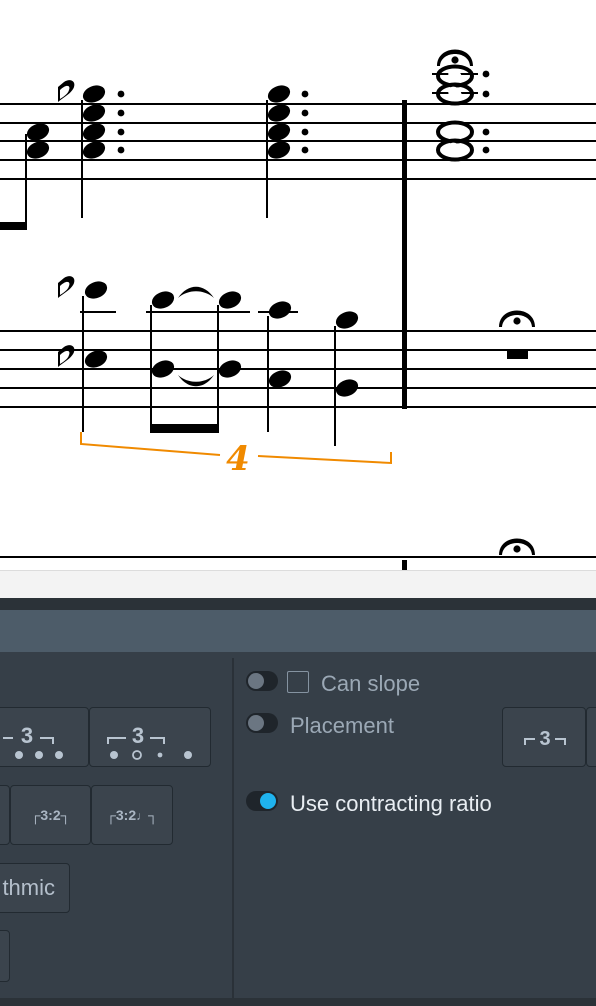 The height and width of the screenshot is (1006, 596). Describe the element at coordinates (298, 631) in the screenshot. I see `panel-header` at that location.